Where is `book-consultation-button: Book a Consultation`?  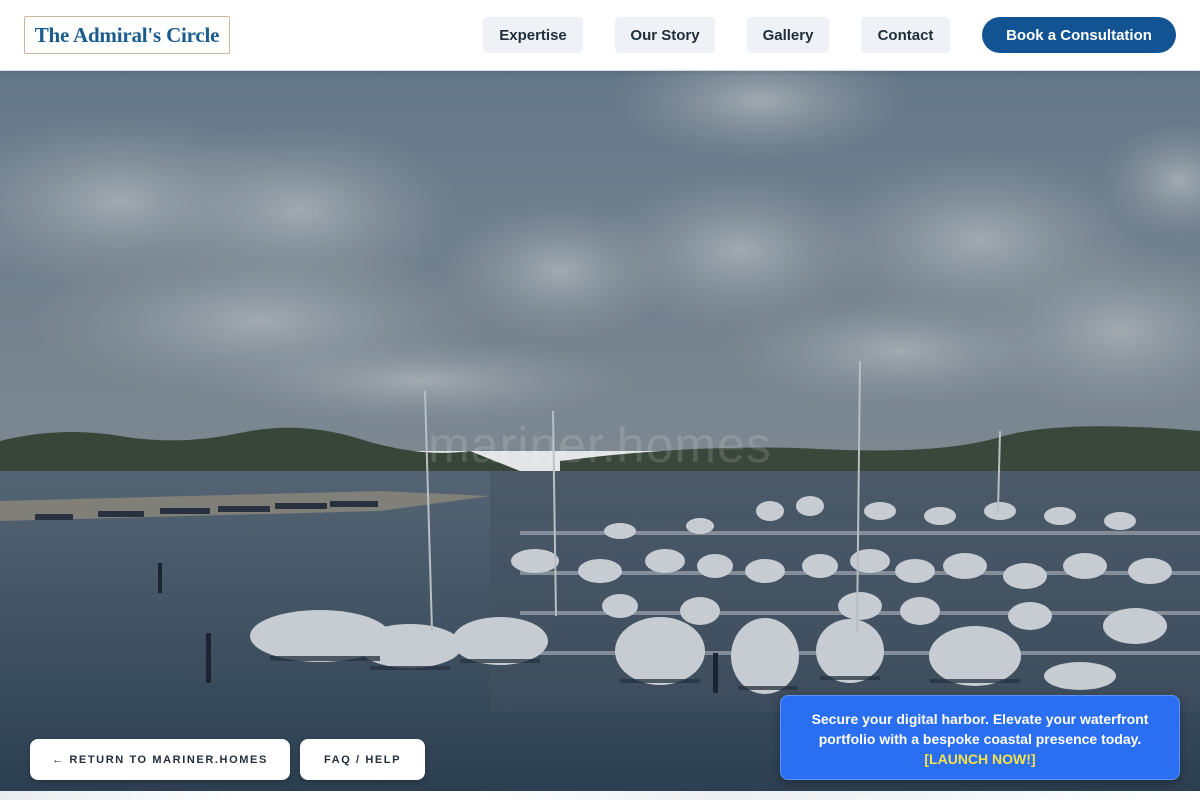
book-consultation-button: Book a Consultation is located at coordinates (1079, 35).